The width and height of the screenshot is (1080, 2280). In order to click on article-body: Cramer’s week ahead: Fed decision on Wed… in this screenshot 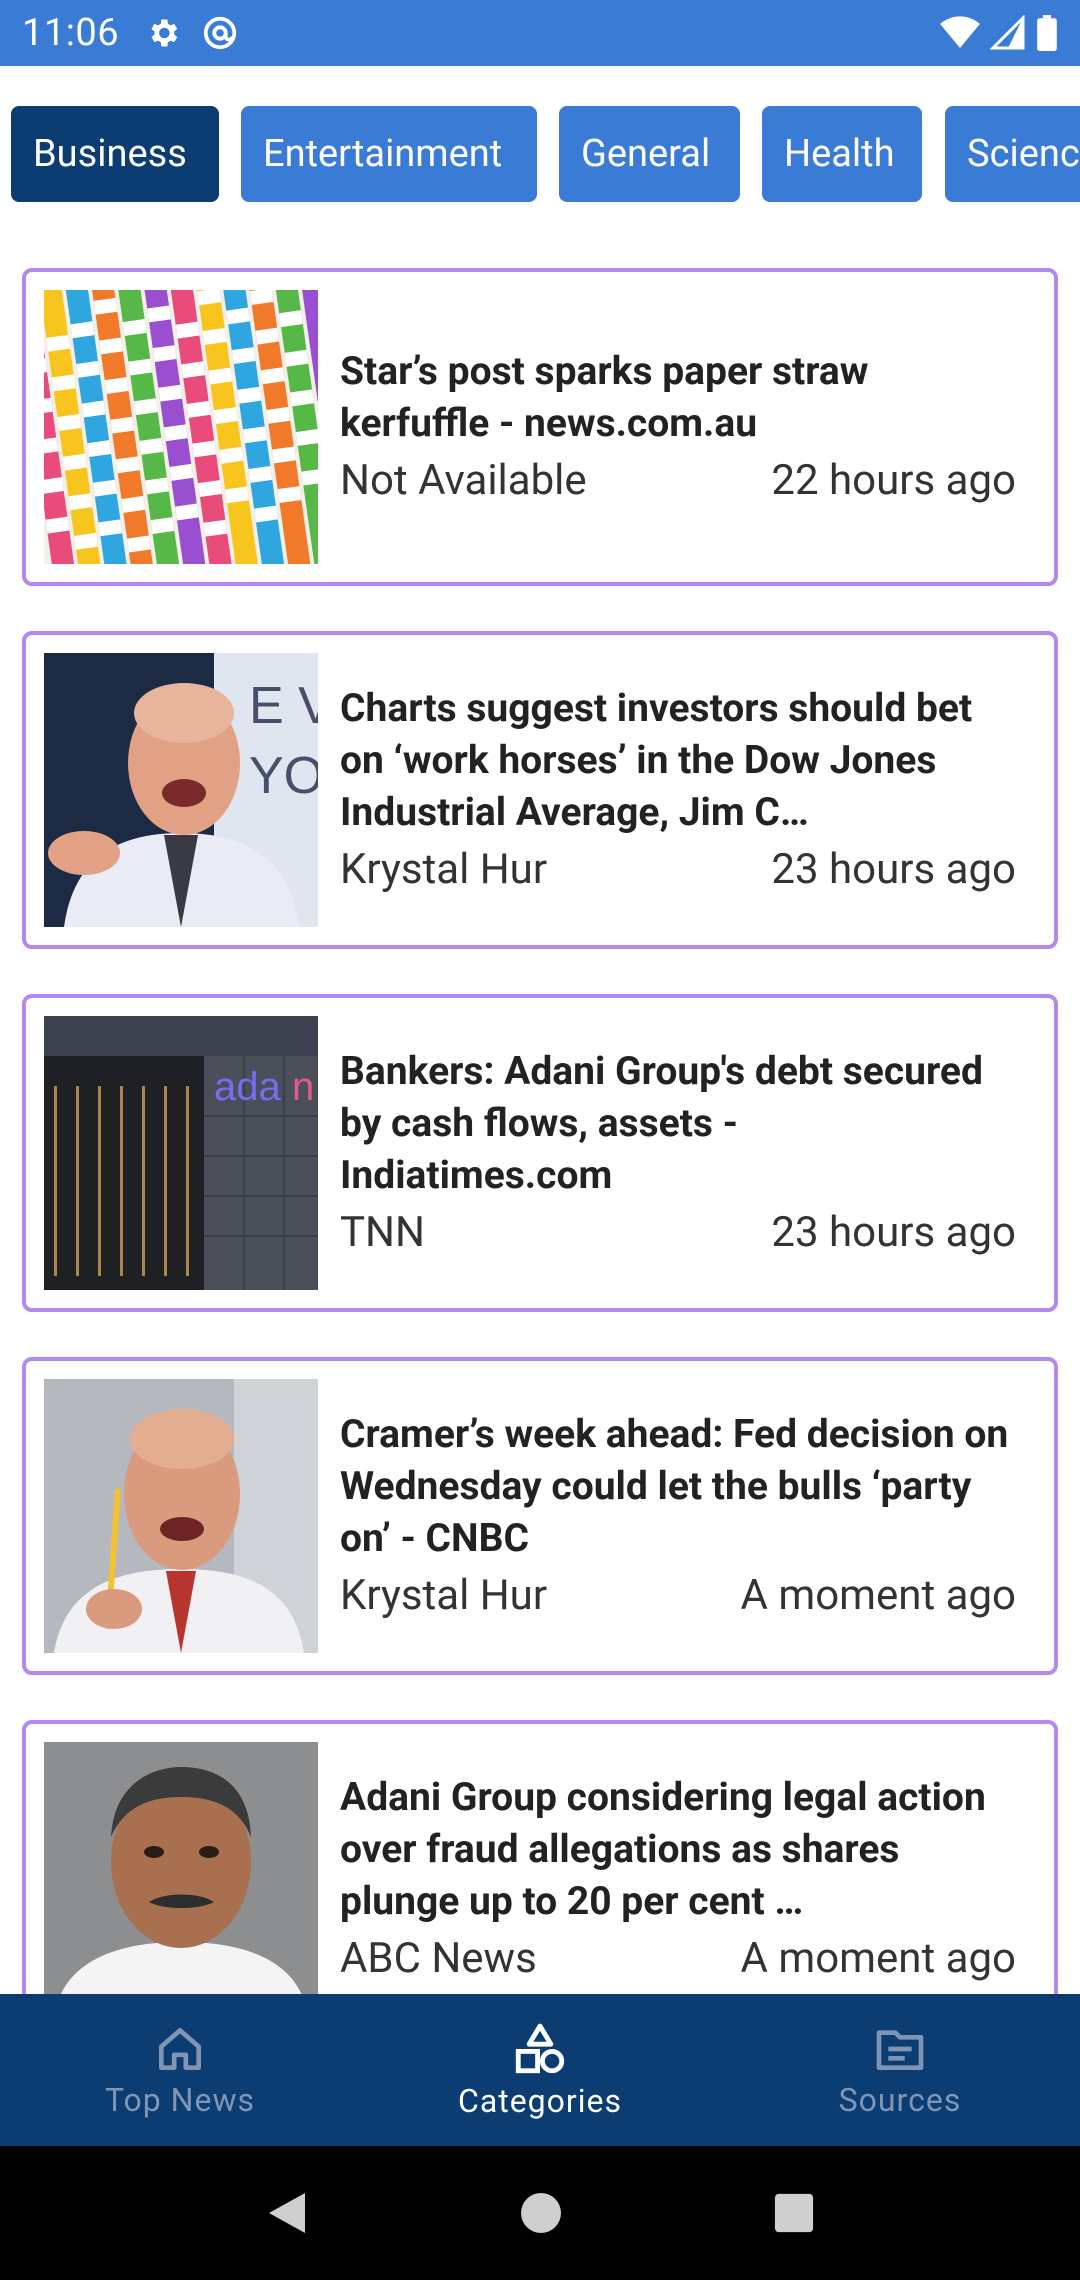, I will do `click(686, 1516)`.